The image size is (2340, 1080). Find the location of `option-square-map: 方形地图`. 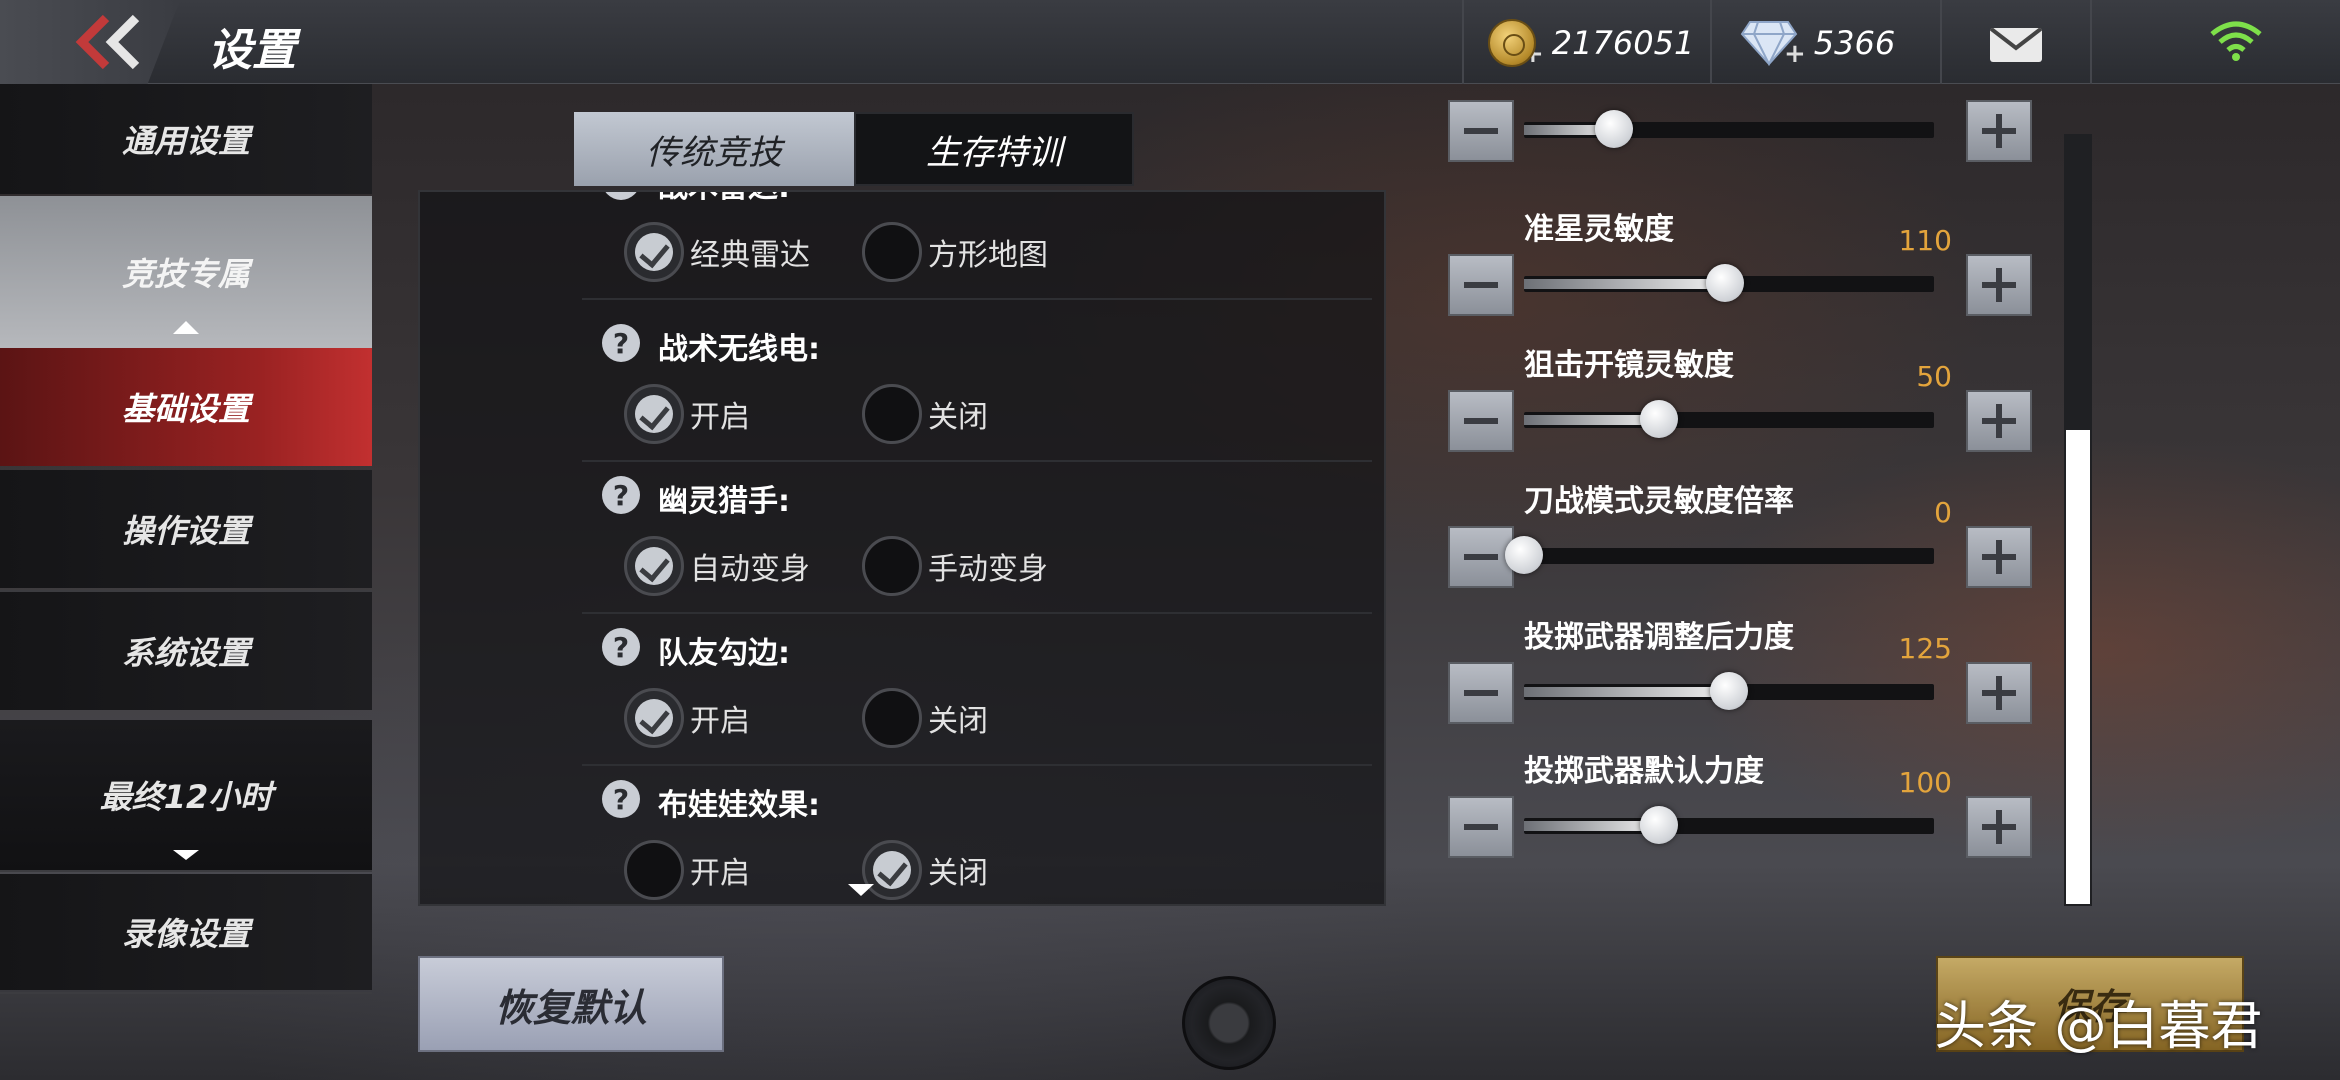

option-square-map: 方形地图 is located at coordinates (955, 252).